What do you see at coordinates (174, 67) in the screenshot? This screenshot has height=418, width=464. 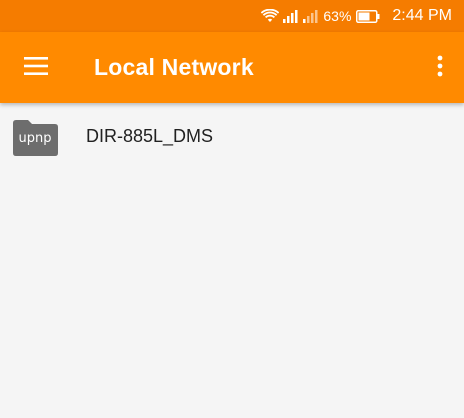 I see `page-title: Local Network` at bounding box center [174, 67].